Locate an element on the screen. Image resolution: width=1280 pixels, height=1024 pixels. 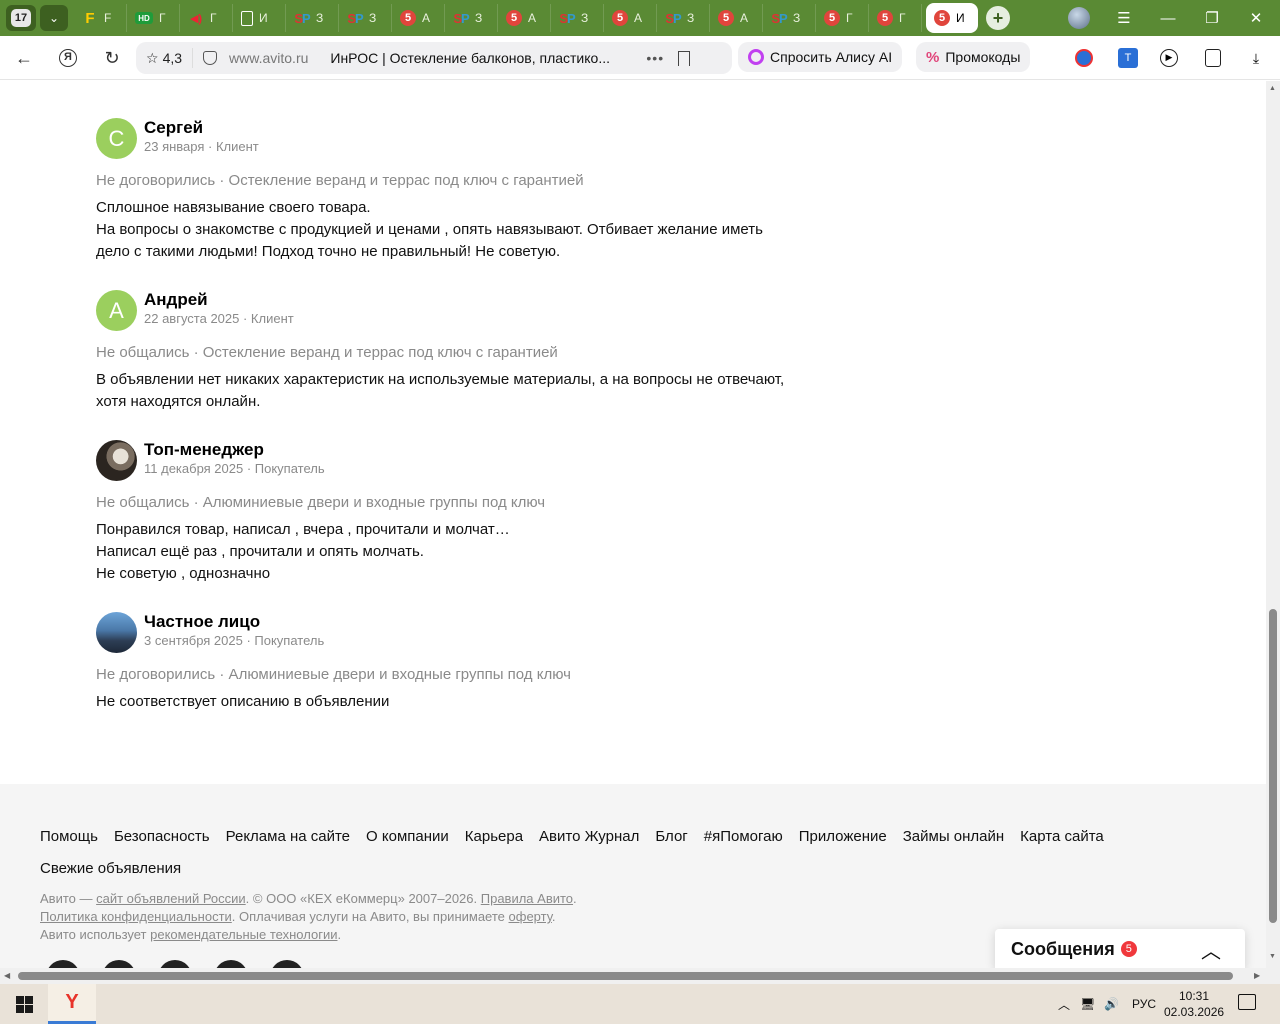
site-rating: ☆ 4,3 is located at coordinates (165, 58).